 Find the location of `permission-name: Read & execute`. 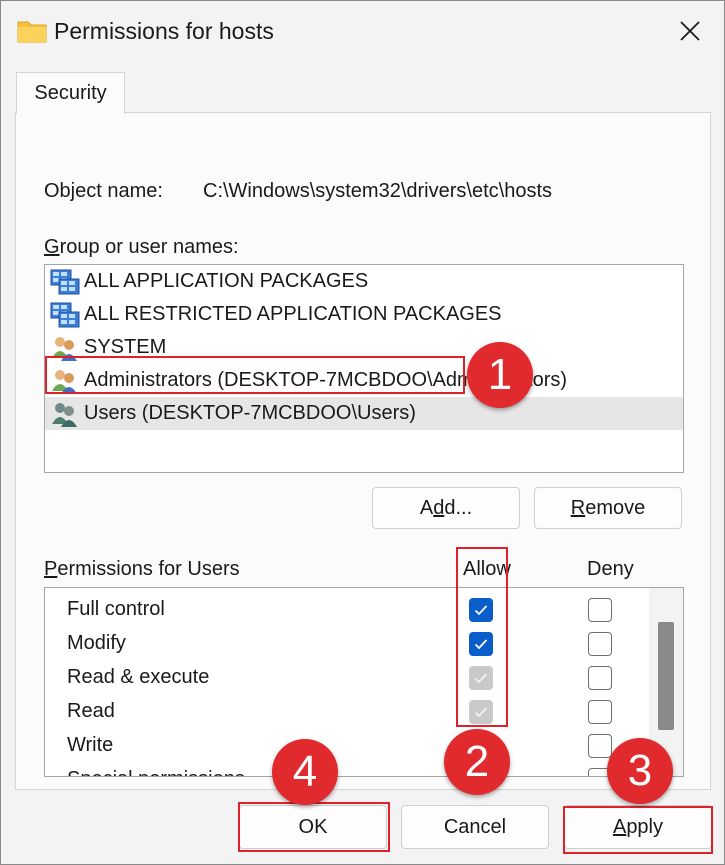

permission-name: Read & execute is located at coordinates (138, 677).